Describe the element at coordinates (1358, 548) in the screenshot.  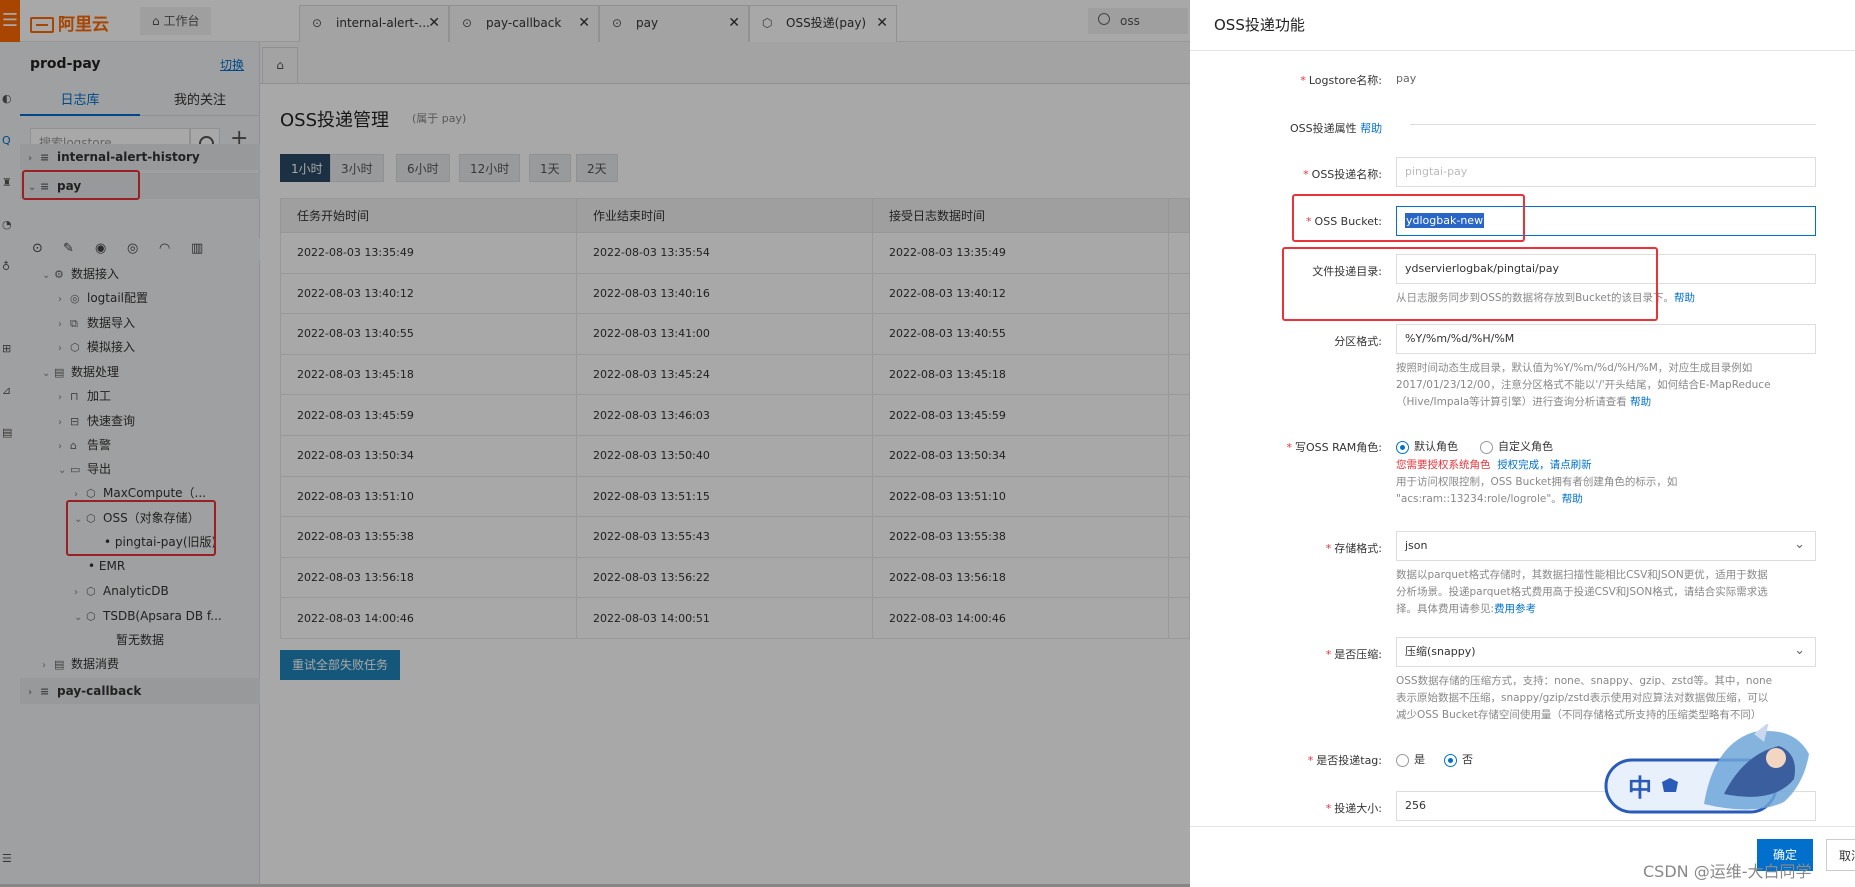
I see `label-text: 存储格式:` at that location.